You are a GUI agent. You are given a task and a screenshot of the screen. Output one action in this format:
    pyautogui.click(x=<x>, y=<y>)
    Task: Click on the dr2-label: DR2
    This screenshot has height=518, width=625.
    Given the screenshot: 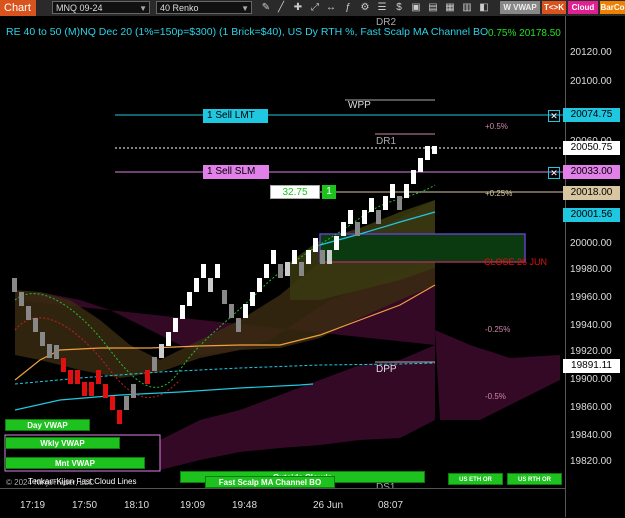 What is the action you would take?
    pyautogui.click(x=386, y=22)
    